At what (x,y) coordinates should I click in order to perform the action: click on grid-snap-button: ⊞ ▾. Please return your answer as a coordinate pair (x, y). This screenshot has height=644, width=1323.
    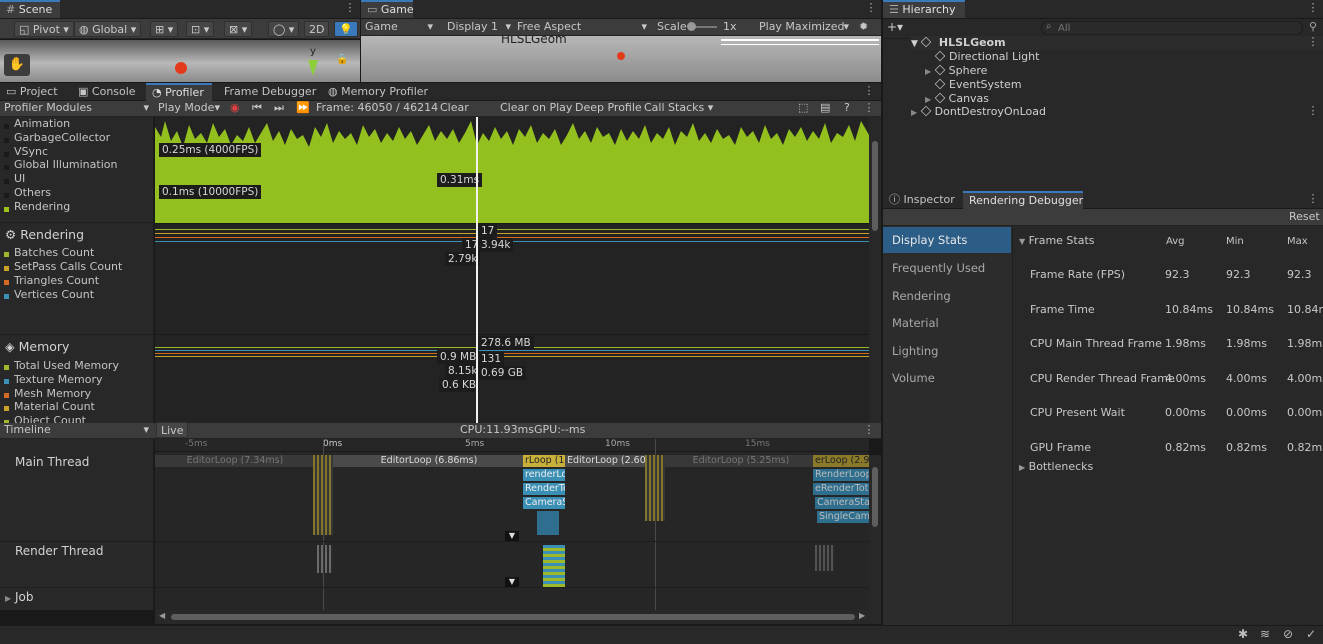
    Looking at the image, I should click on (164, 29).